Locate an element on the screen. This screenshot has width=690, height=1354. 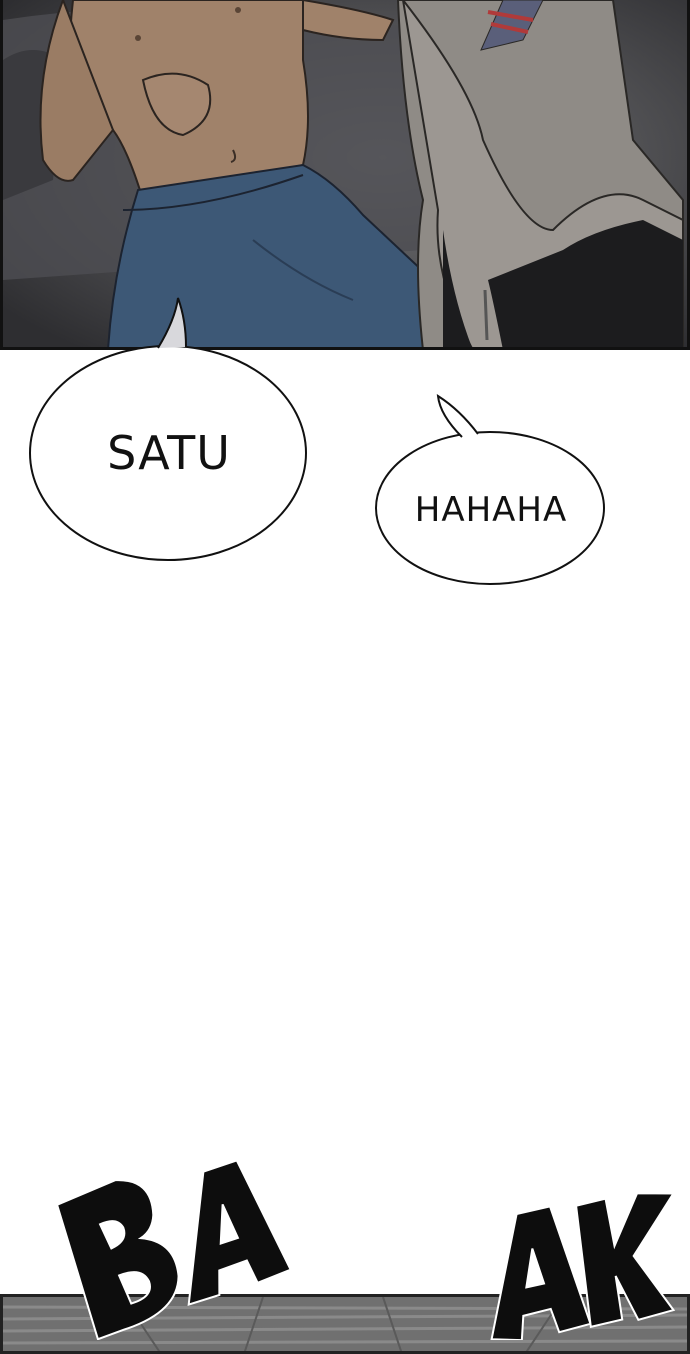
comic-panel-bottom is located at coordinates (345, 1324).